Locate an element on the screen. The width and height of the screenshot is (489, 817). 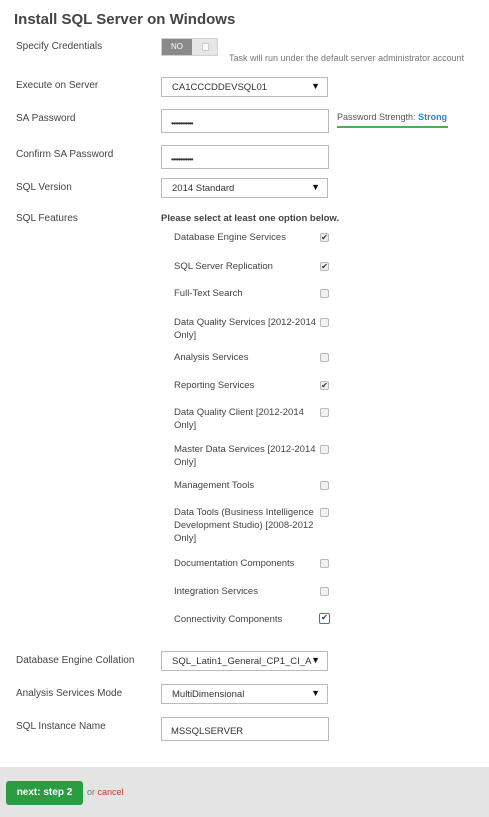
toggle-knob is located at coordinates (205, 47).